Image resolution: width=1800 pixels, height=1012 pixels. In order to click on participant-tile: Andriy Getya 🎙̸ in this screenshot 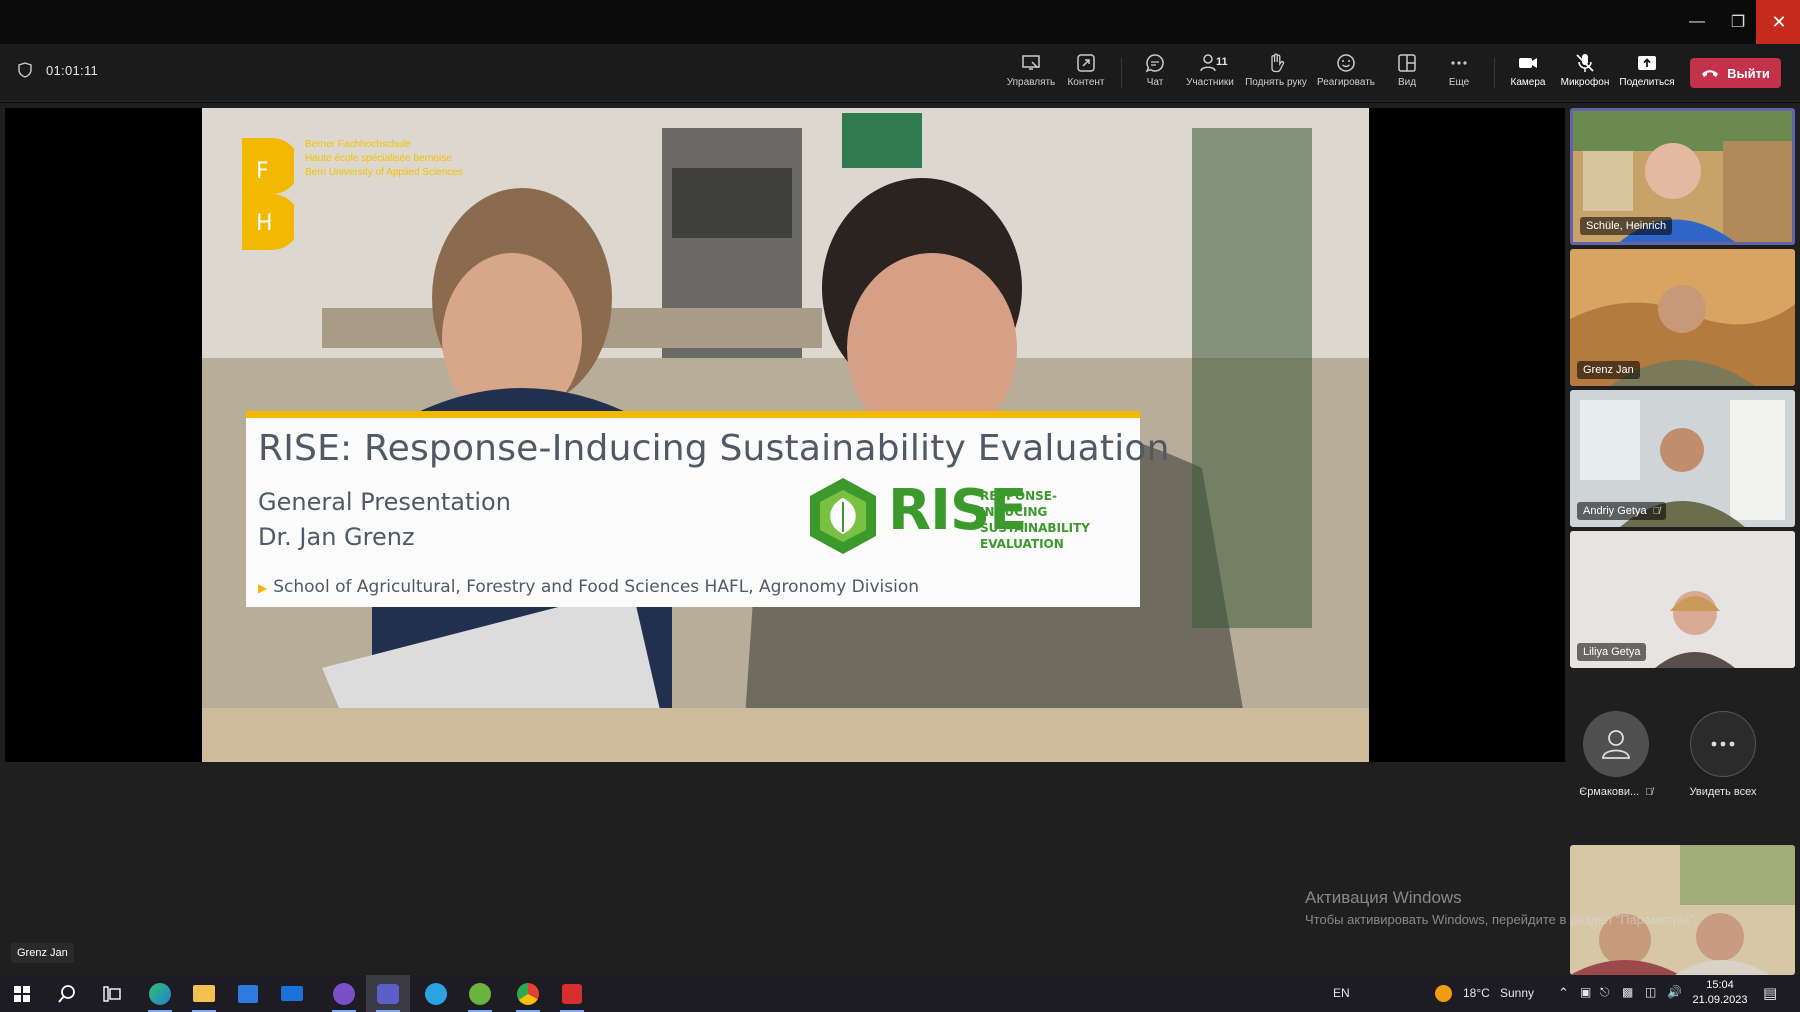, I will do `click(1682, 458)`.